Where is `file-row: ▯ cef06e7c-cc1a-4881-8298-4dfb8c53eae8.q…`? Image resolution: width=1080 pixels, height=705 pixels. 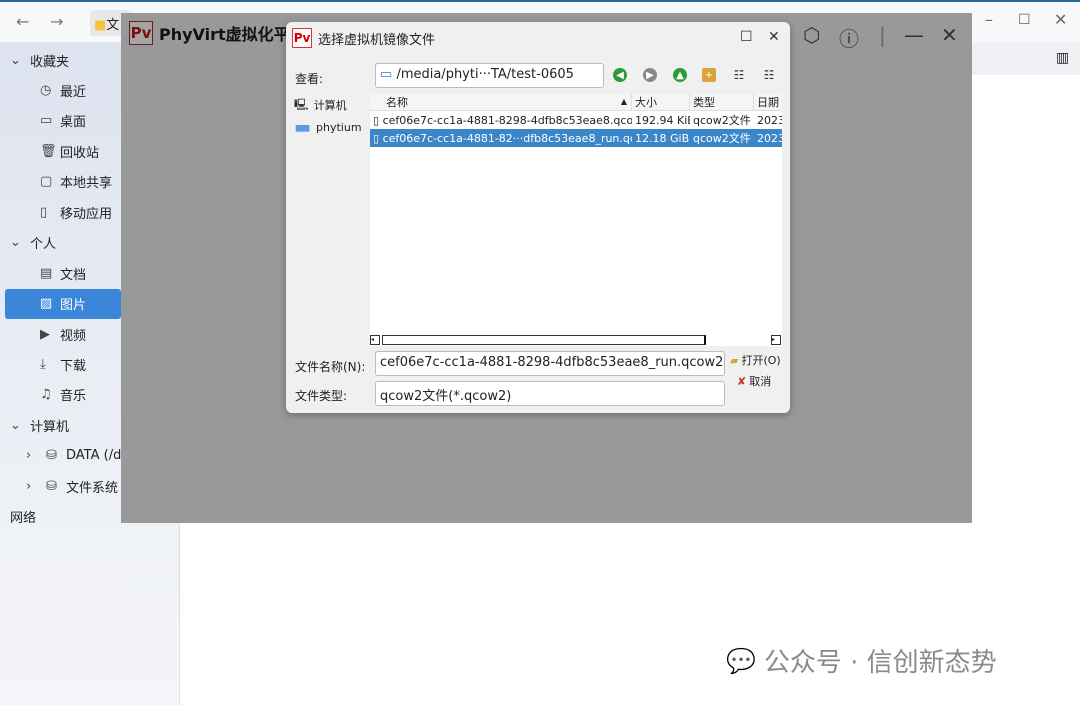
file-row: ▯ cef06e7c-cc1a-4881-8298-4dfb8c53eae8.q… is located at coordinates (576, 120).